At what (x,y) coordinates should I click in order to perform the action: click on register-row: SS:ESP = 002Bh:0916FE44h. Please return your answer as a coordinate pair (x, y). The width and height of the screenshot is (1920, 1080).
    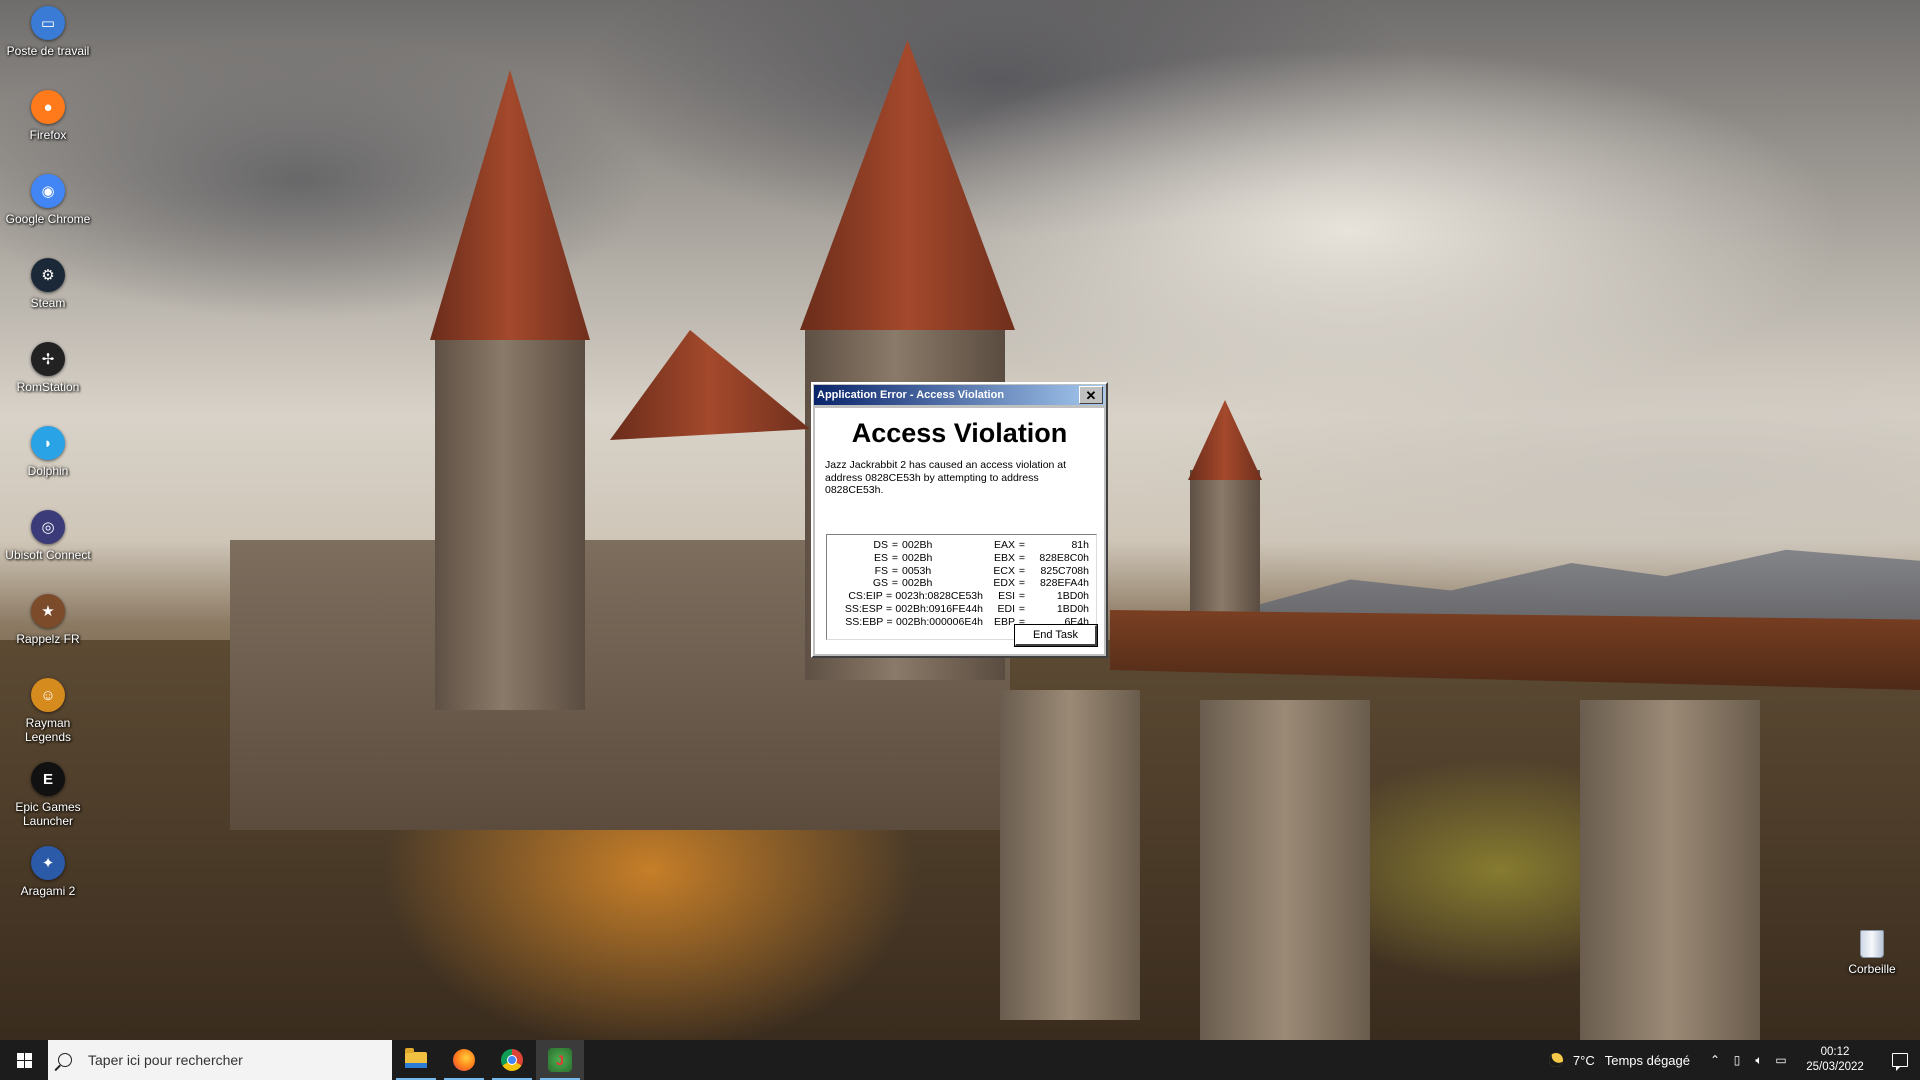
    Looking at the image, I should click on (908, 609).